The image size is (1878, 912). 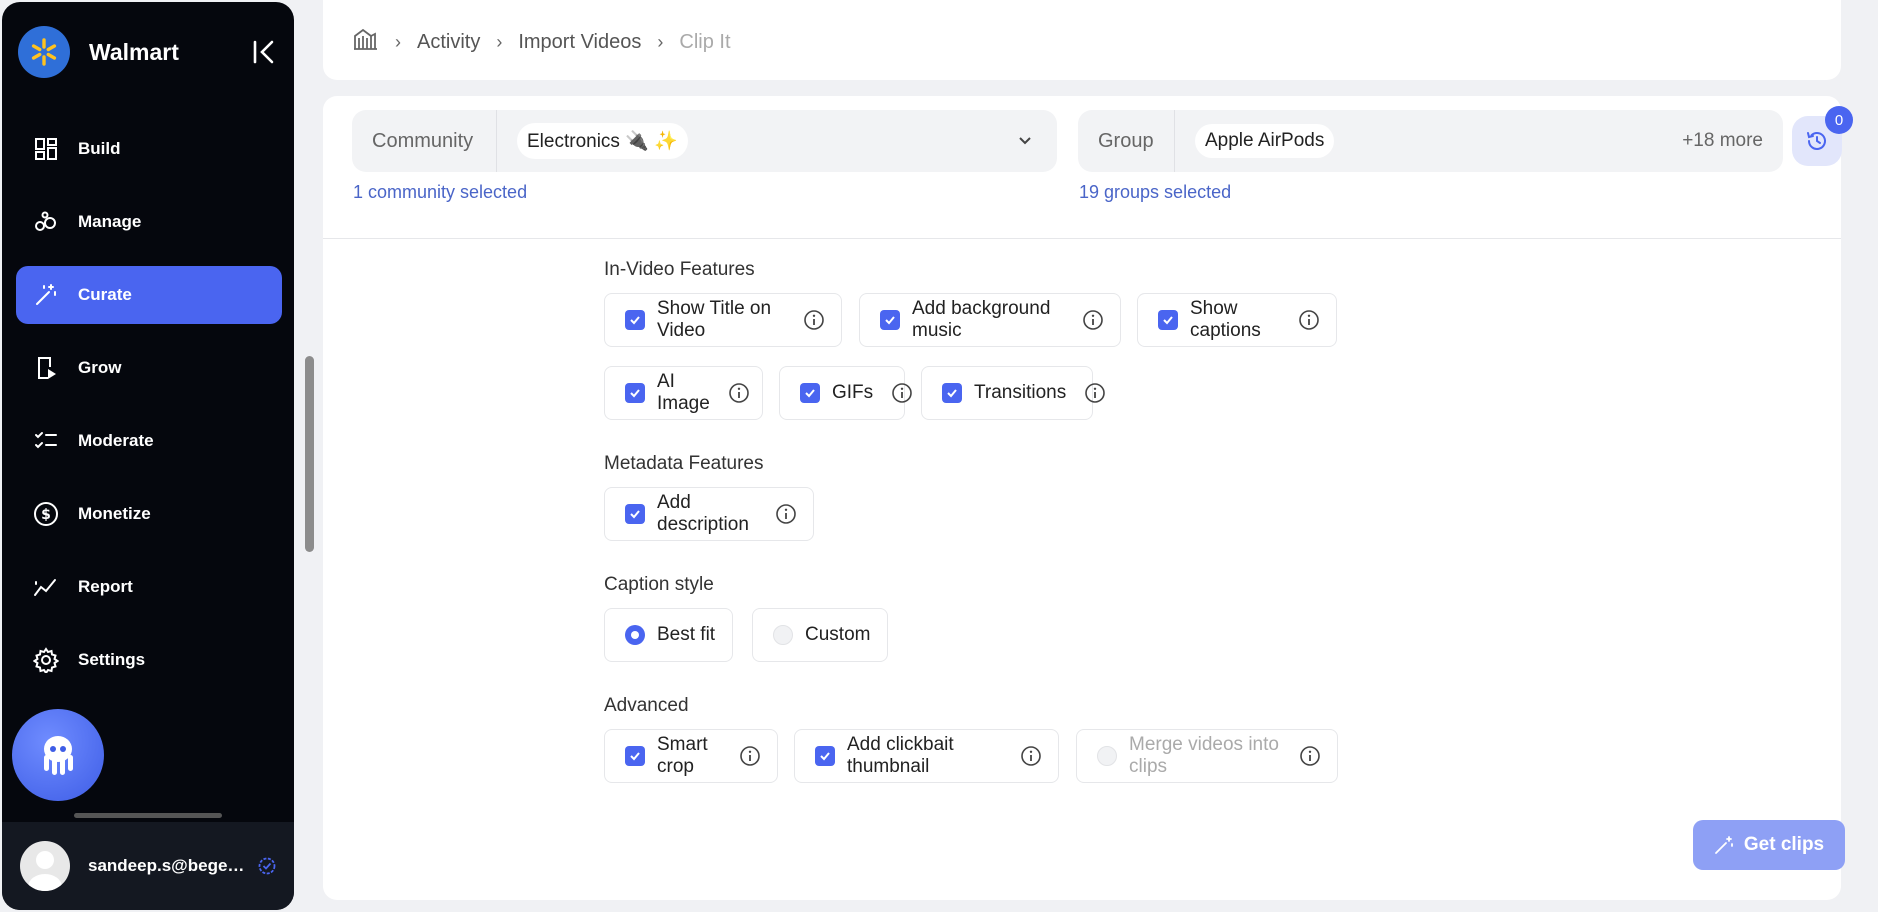 I want to click on collapse-sidebar-icon, so click(x=264, y=52).